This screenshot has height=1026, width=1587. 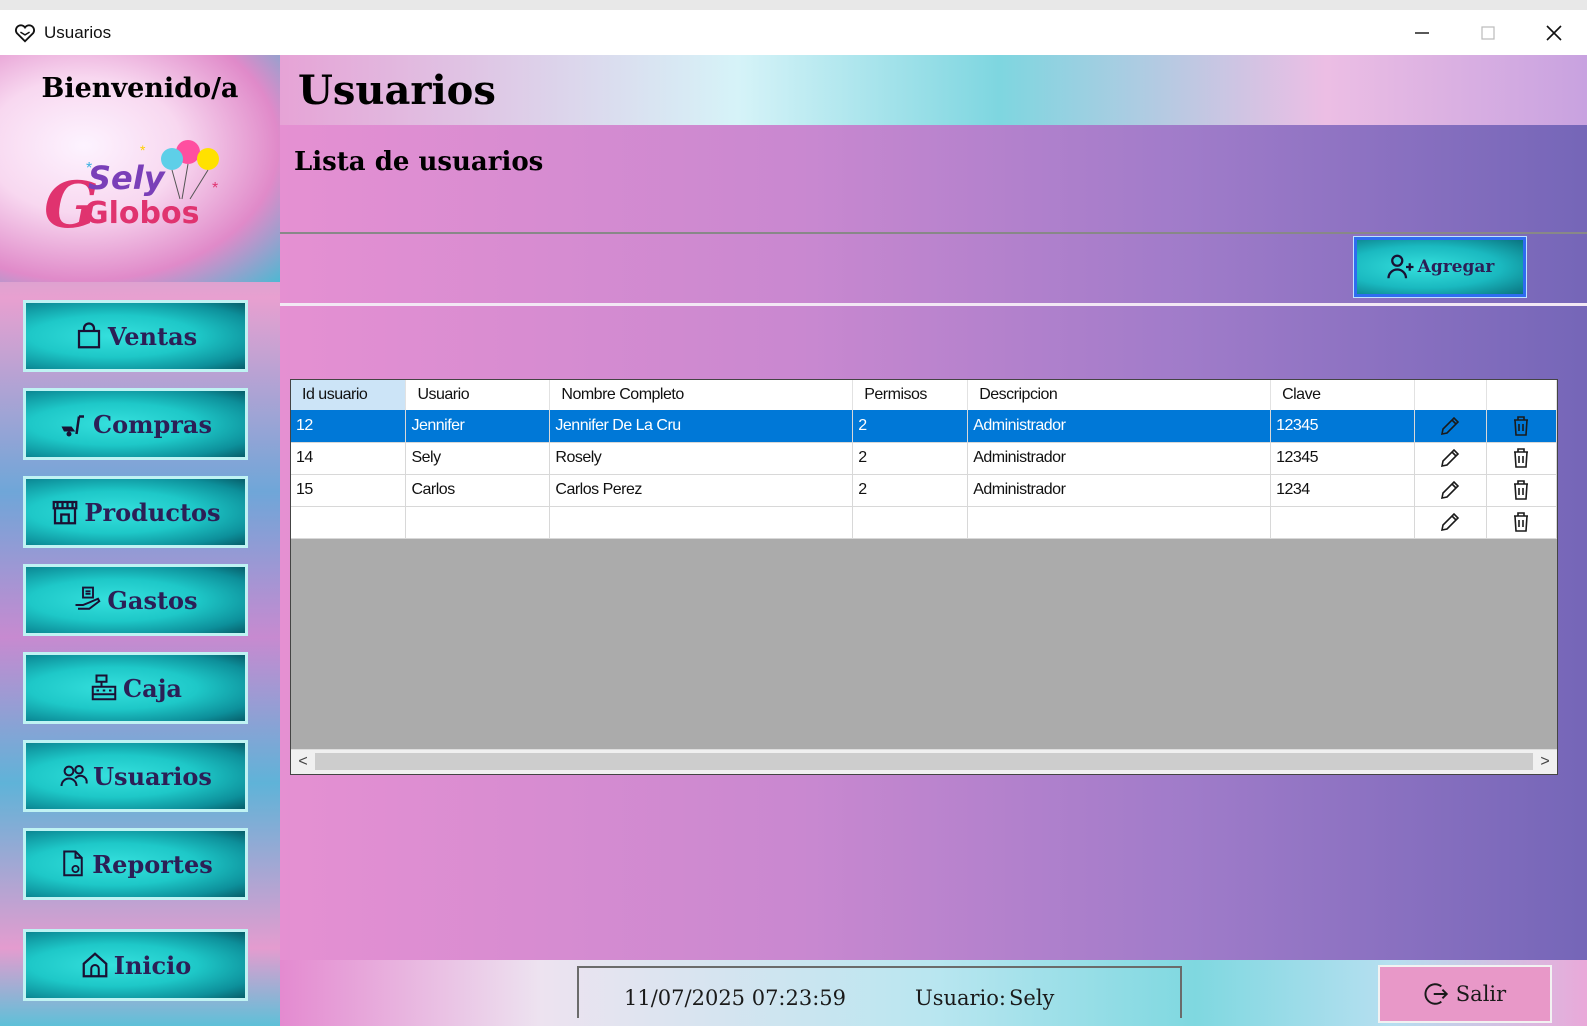 I want to click on column-header-delete, so click(x=1521, y=395).